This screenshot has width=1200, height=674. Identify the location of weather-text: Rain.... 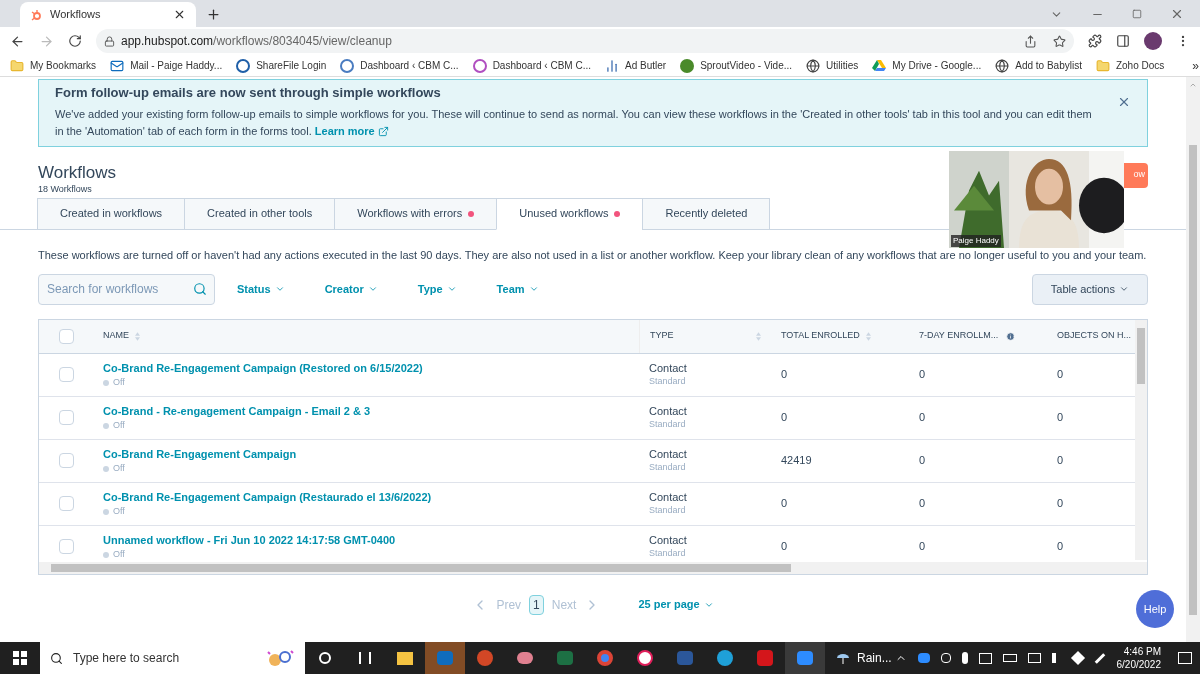
(874, 658).